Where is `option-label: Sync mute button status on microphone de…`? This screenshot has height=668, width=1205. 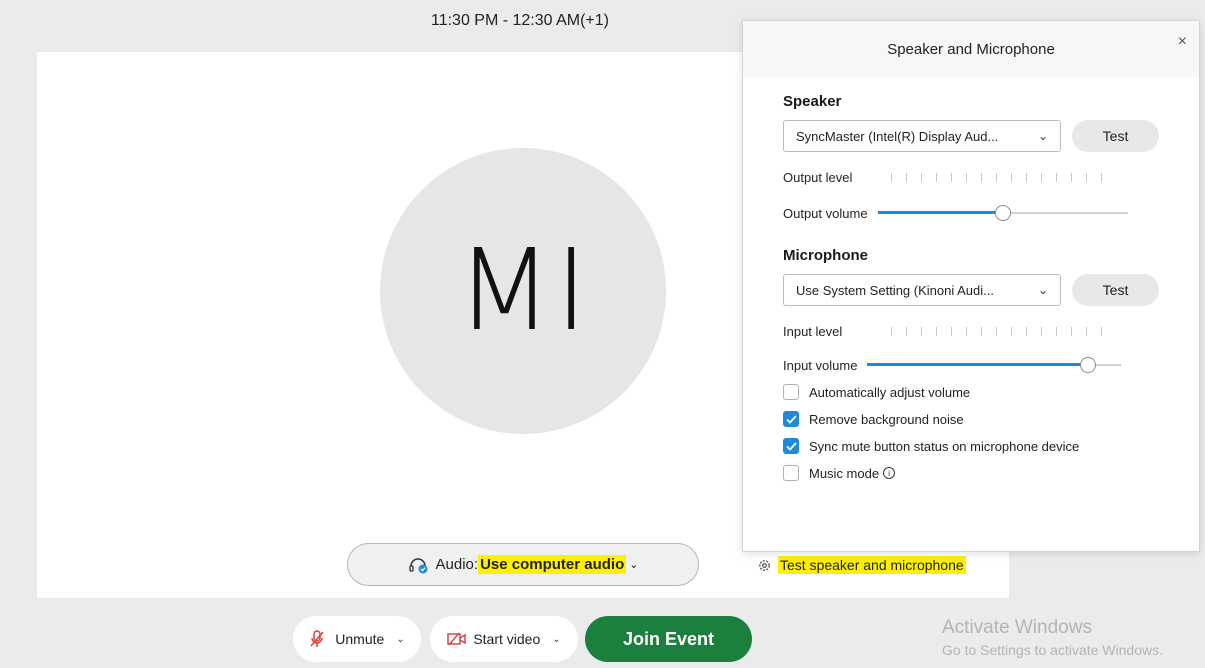 option-label: Sync mute button status on microphone de… is located at coordinates (944, 446).